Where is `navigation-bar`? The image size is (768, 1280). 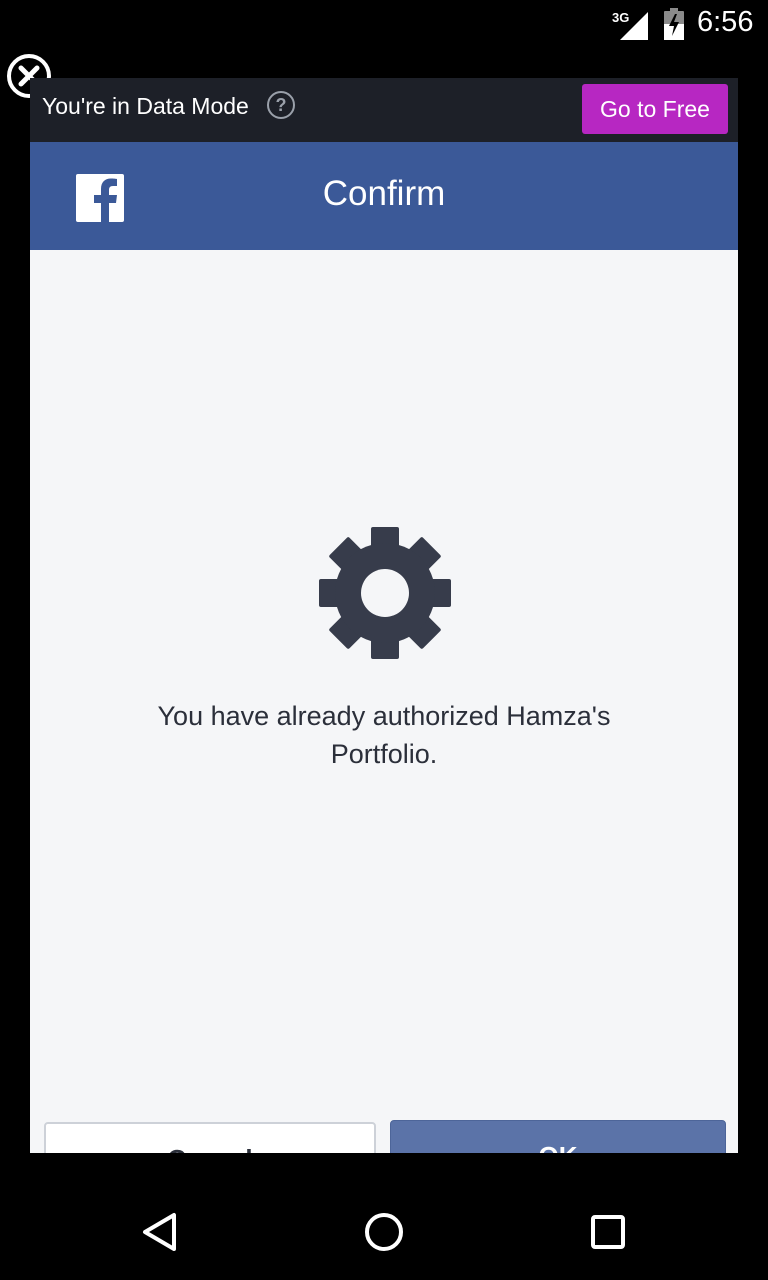
navigation-bar is located at coordinates (384, 1232).